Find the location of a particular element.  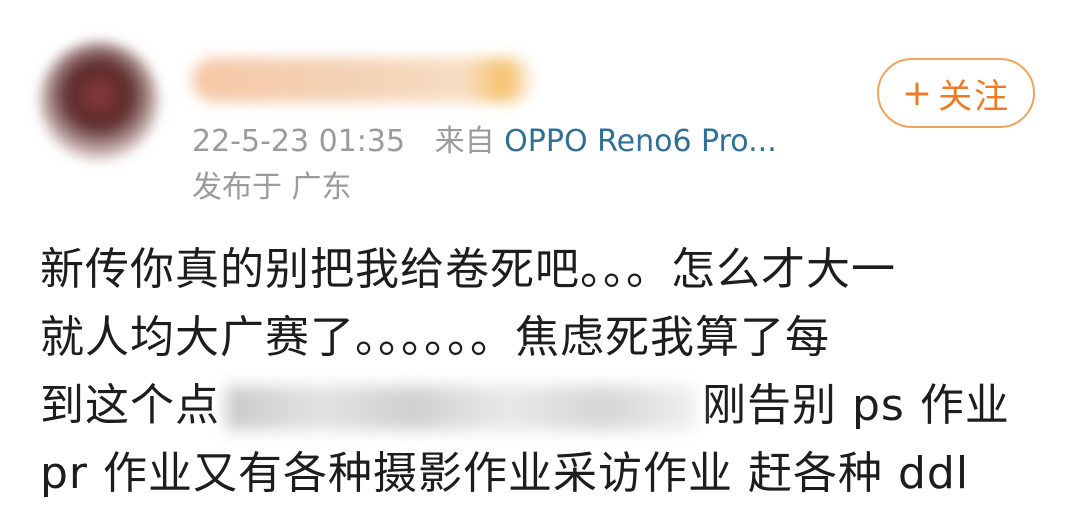

content-line: 新传你真的别把我给卷死吧。。。怎么才大一 is located at coordinates (468, 269).